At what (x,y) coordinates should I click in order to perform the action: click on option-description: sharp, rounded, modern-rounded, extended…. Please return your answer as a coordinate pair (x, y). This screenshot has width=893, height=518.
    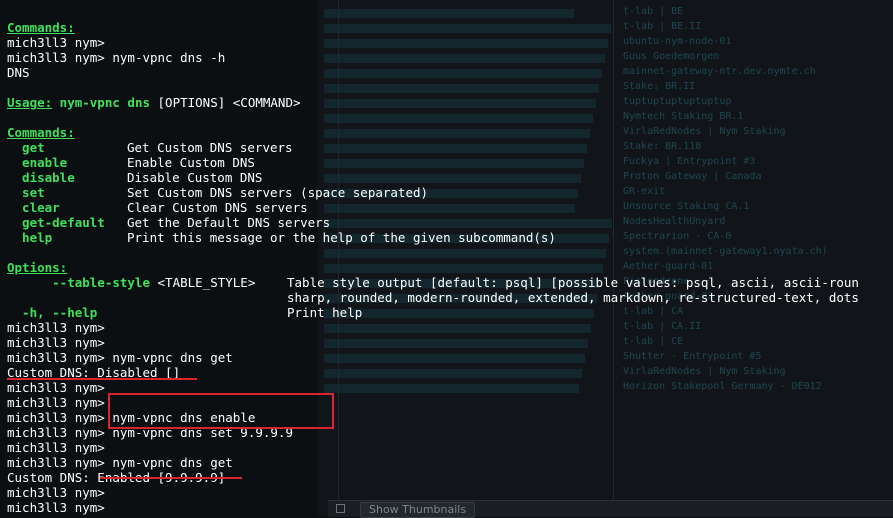
    Looking at the image, I should click on (573, 297).